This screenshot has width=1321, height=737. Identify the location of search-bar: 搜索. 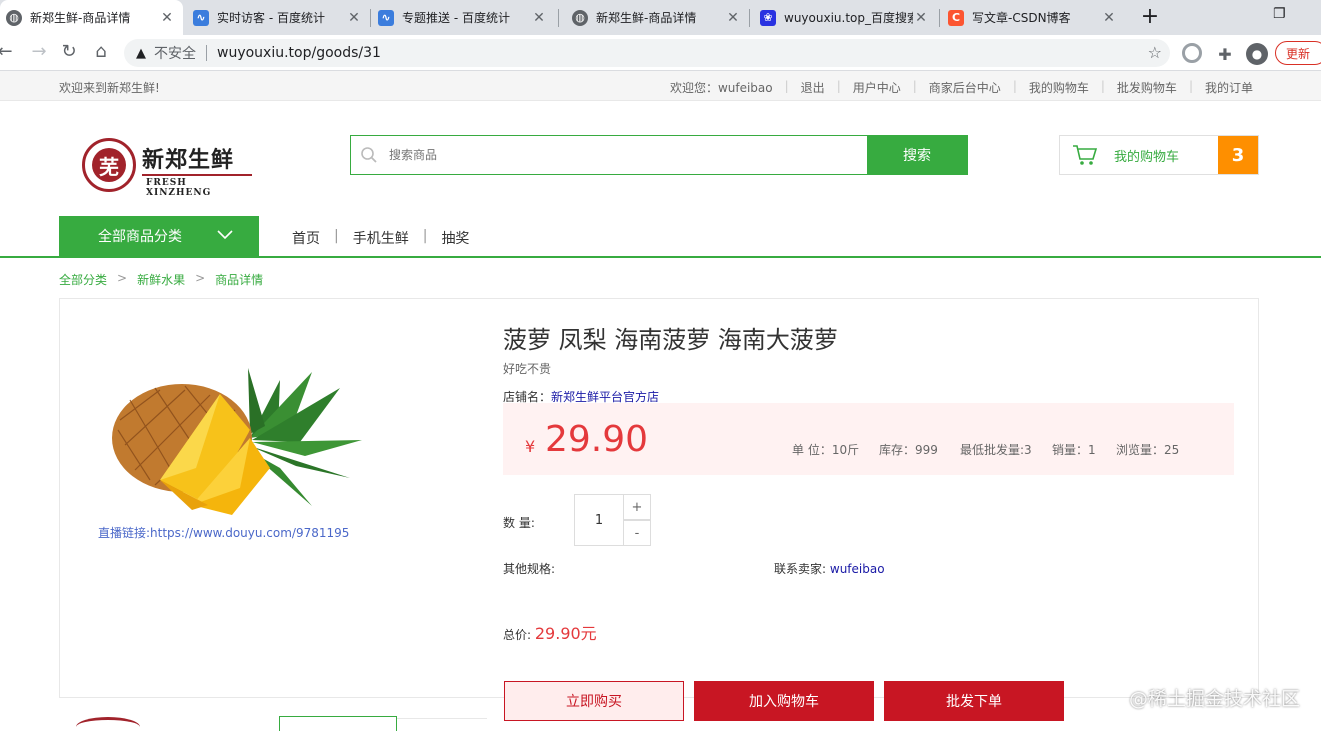
(659, 155).